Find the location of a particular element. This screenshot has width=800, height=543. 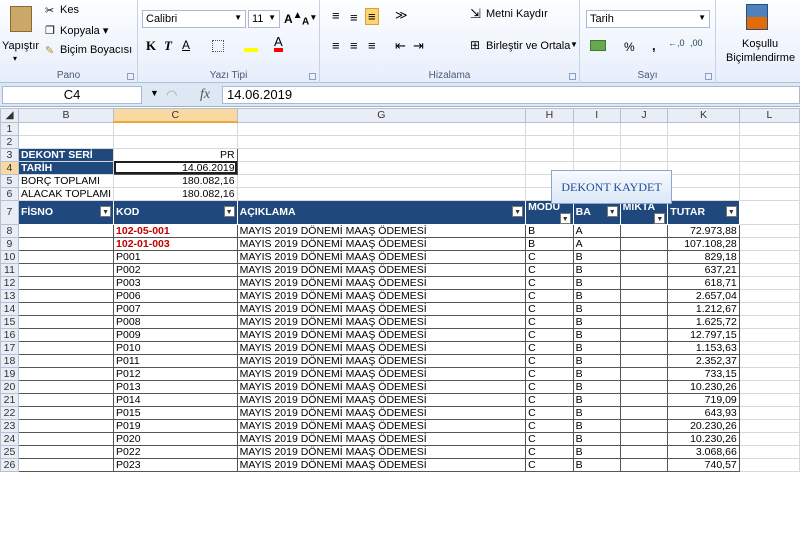

row-header: 25 is located at coordinates (9, 451).